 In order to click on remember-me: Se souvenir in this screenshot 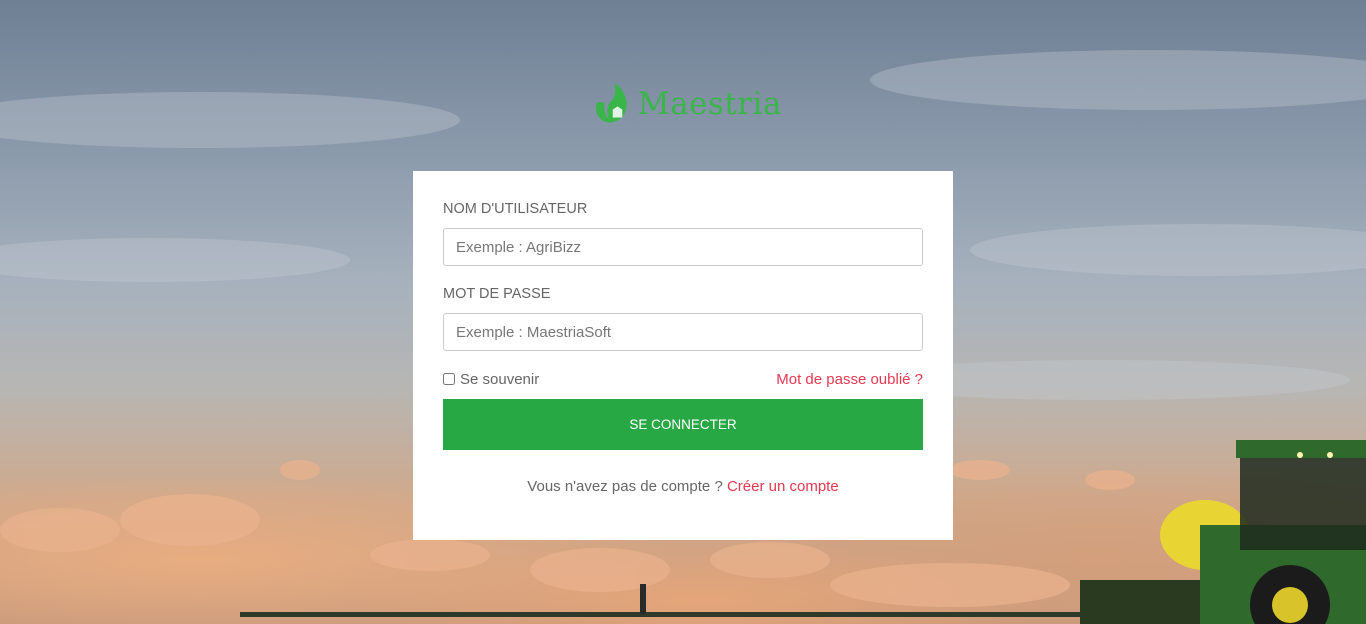, I will do `click(491, 379)`.